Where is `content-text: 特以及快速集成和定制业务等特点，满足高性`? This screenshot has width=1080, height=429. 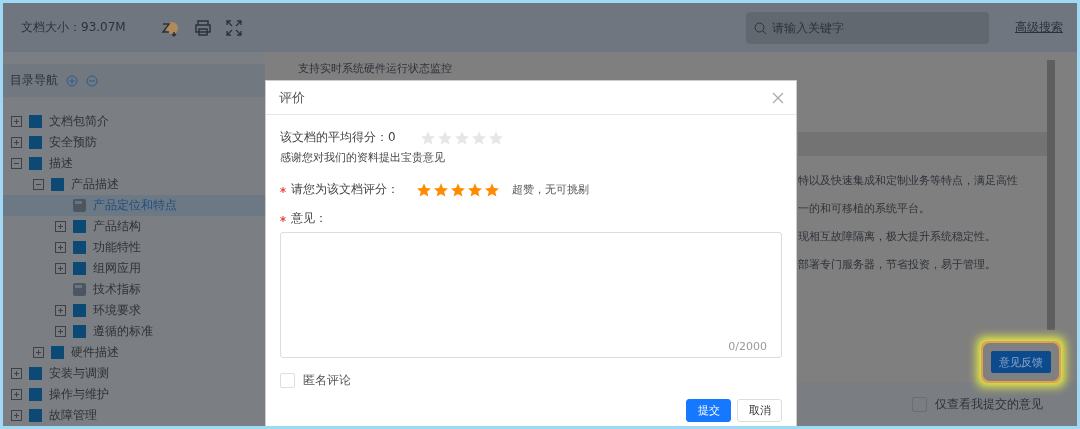 content-text: 特以及快速集成和定制业务等特点，满足高性 is located at coordinates (908, 180).